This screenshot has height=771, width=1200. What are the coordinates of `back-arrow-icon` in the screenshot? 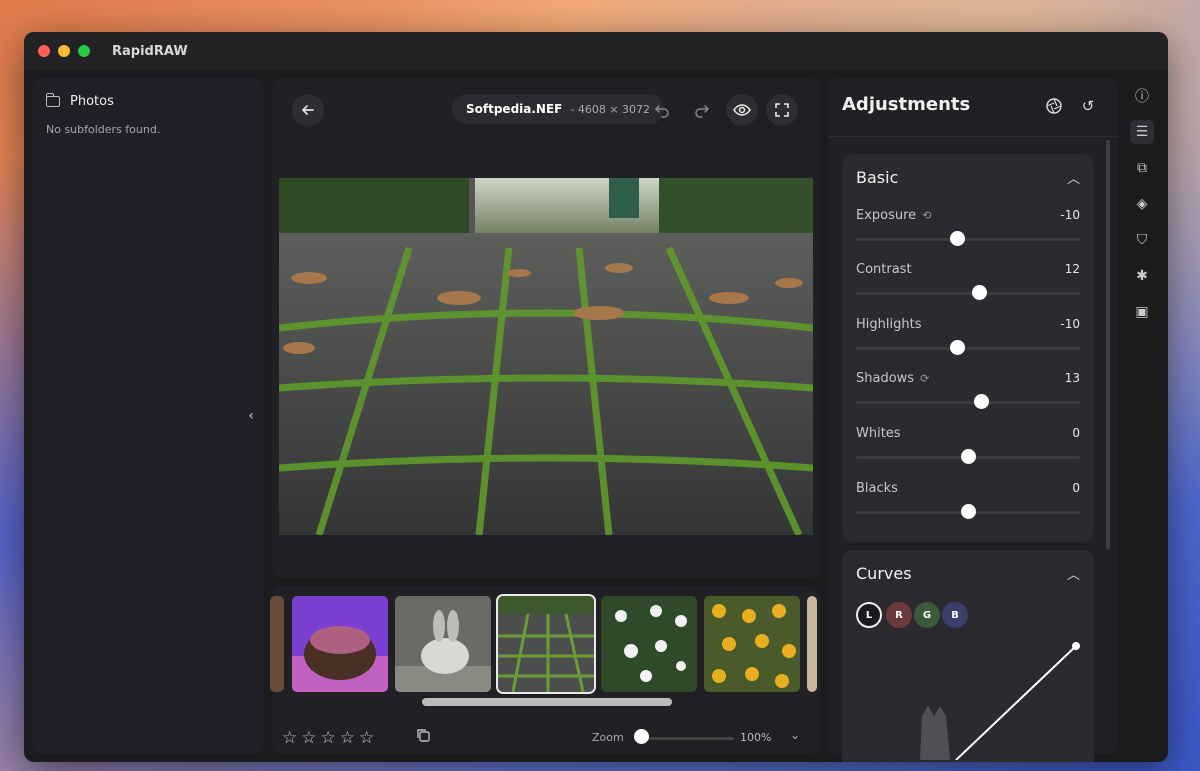 It's located at (308, 110).